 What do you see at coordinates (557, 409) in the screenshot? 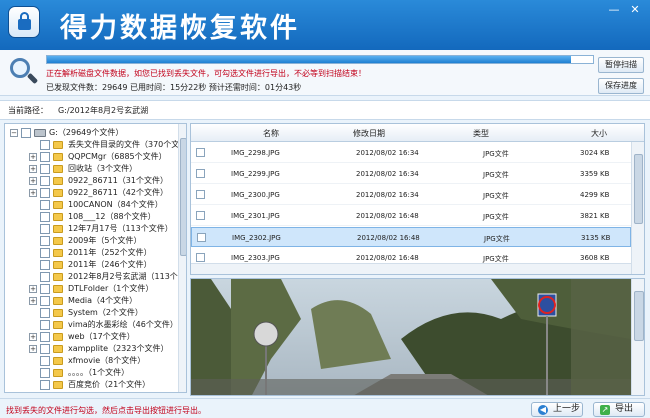
I see `back-button: ◀ 上一步` at bounding box center [557, 409].